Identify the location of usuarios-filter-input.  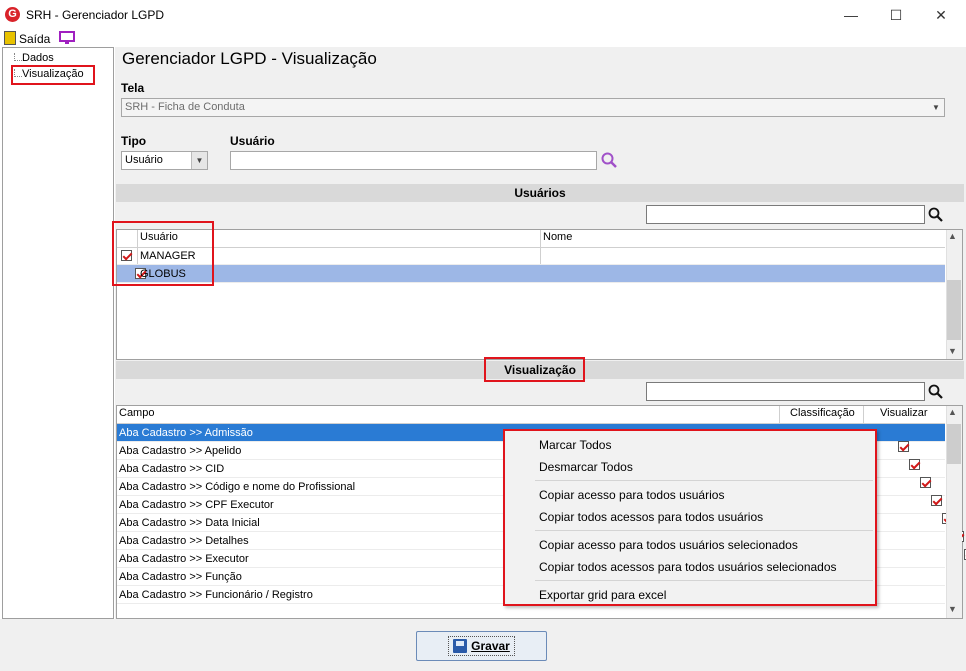
(785, 214).